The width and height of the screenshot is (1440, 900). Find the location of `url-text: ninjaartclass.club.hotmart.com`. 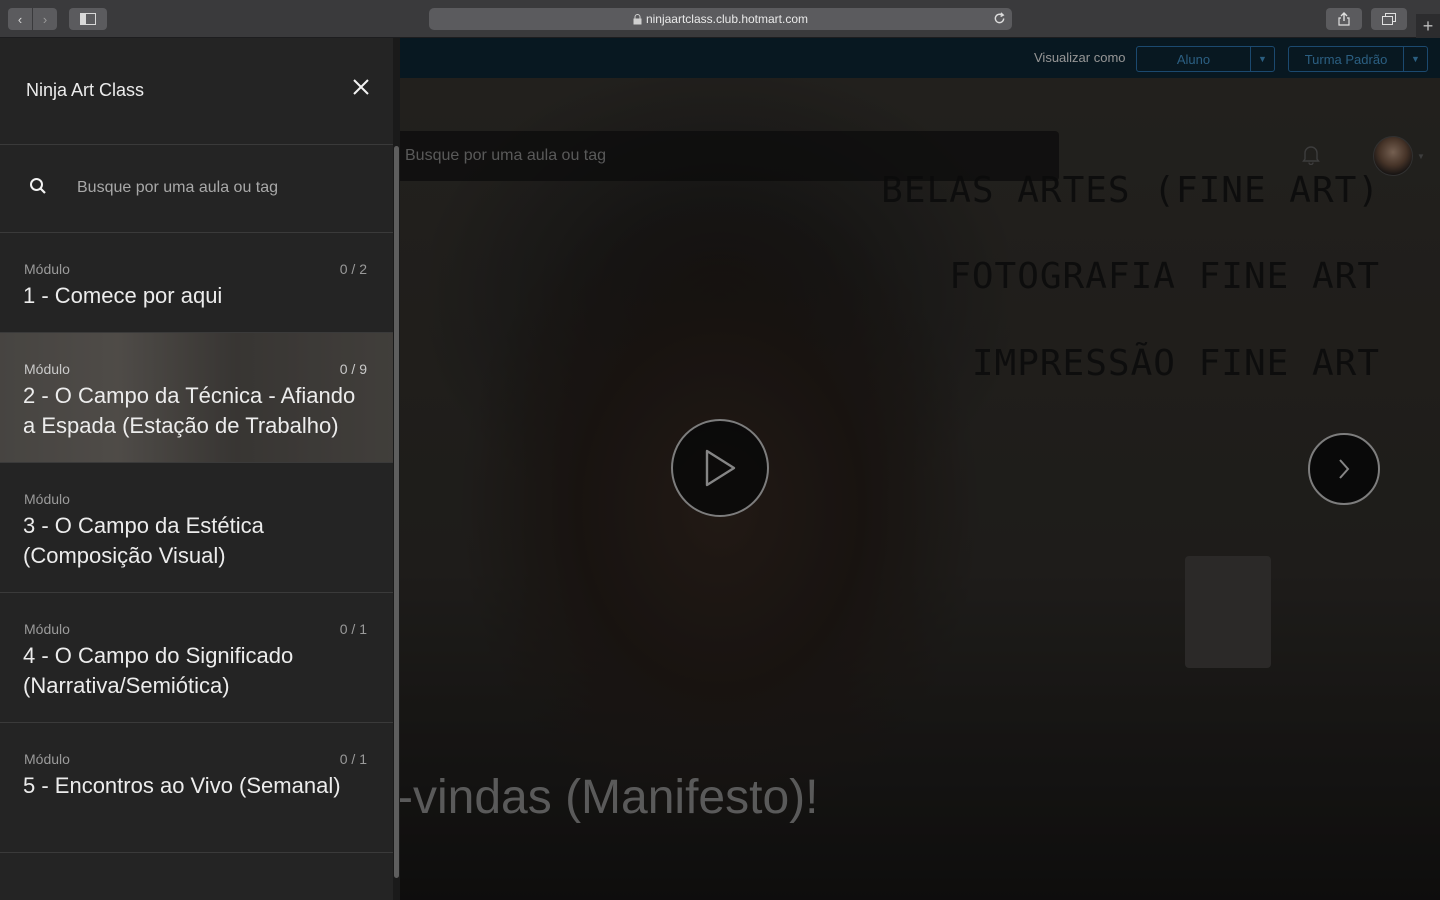

url-text: ninjaartclass.club.hotmart.com is located at coordinates (727, 19).